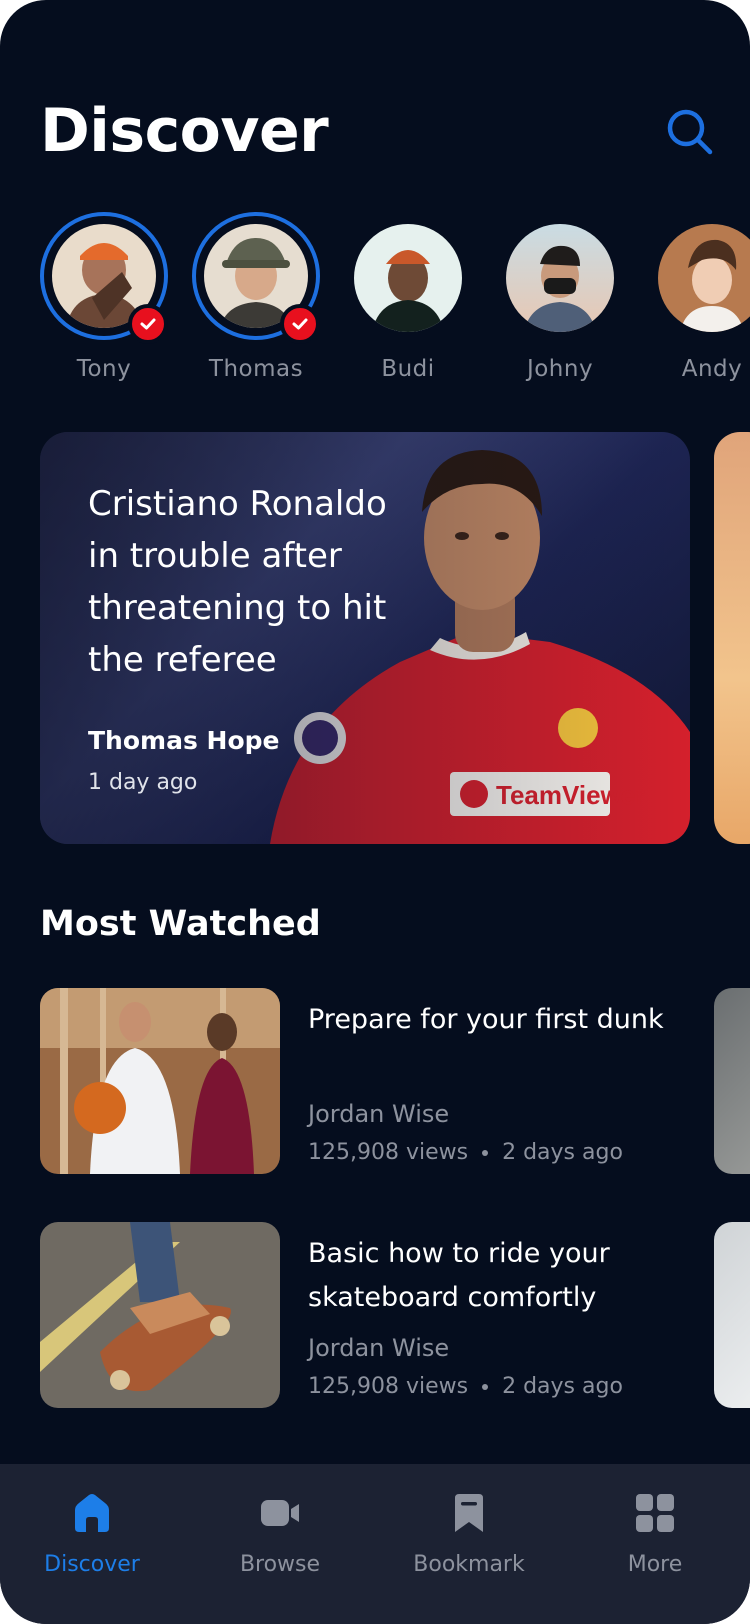 The image size is (750, 1624). What do you see at coordinates (256, 369) in the screenshot?
I see `story-name: Thomas` at bounding box center [256, 369].